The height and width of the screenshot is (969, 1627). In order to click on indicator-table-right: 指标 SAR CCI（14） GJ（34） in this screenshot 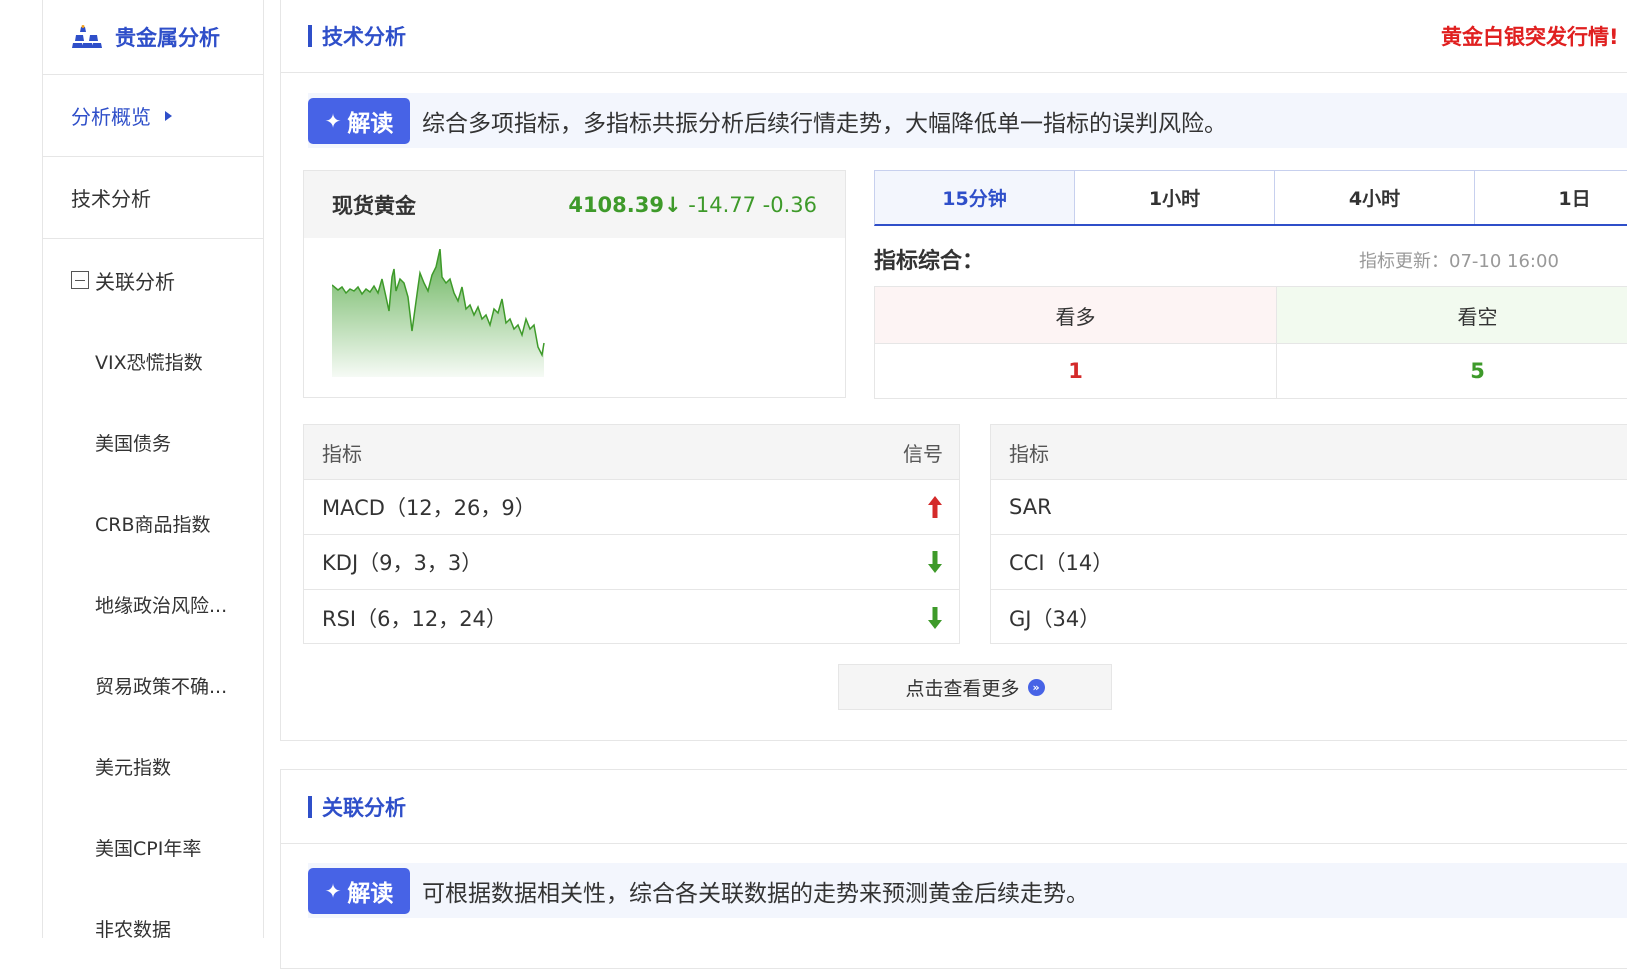, I will do `click(1308, 534)`.